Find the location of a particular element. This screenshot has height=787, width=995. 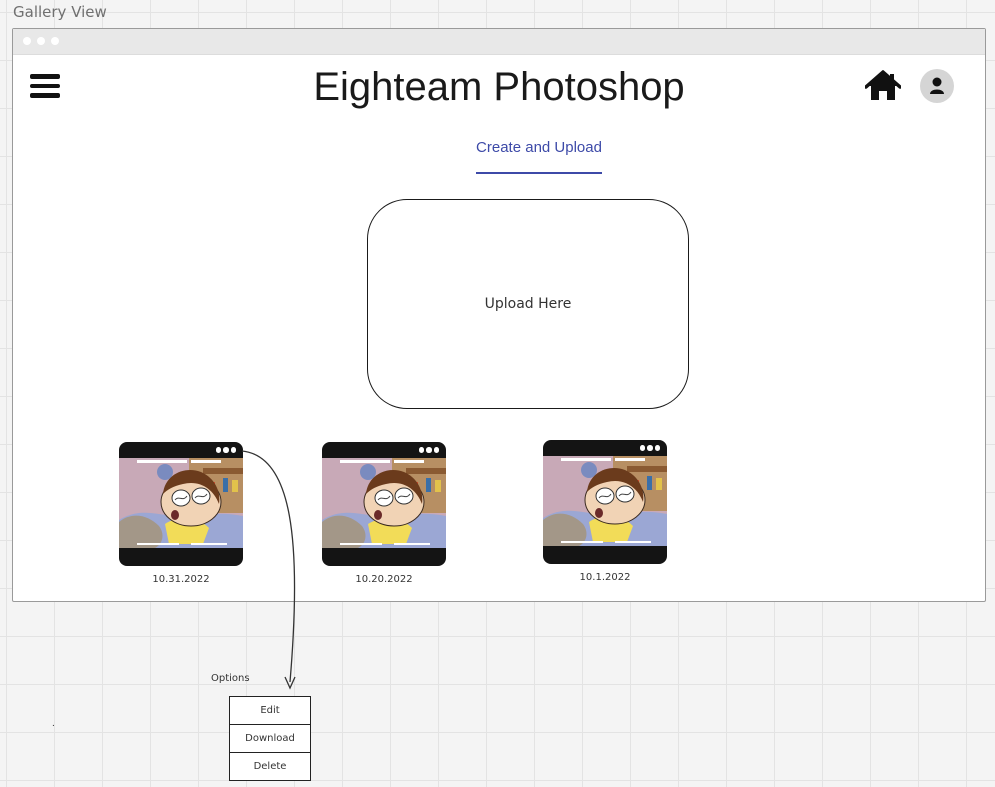

tab-create-and-upload: Create and Upload is located at coordinates (539, 156).